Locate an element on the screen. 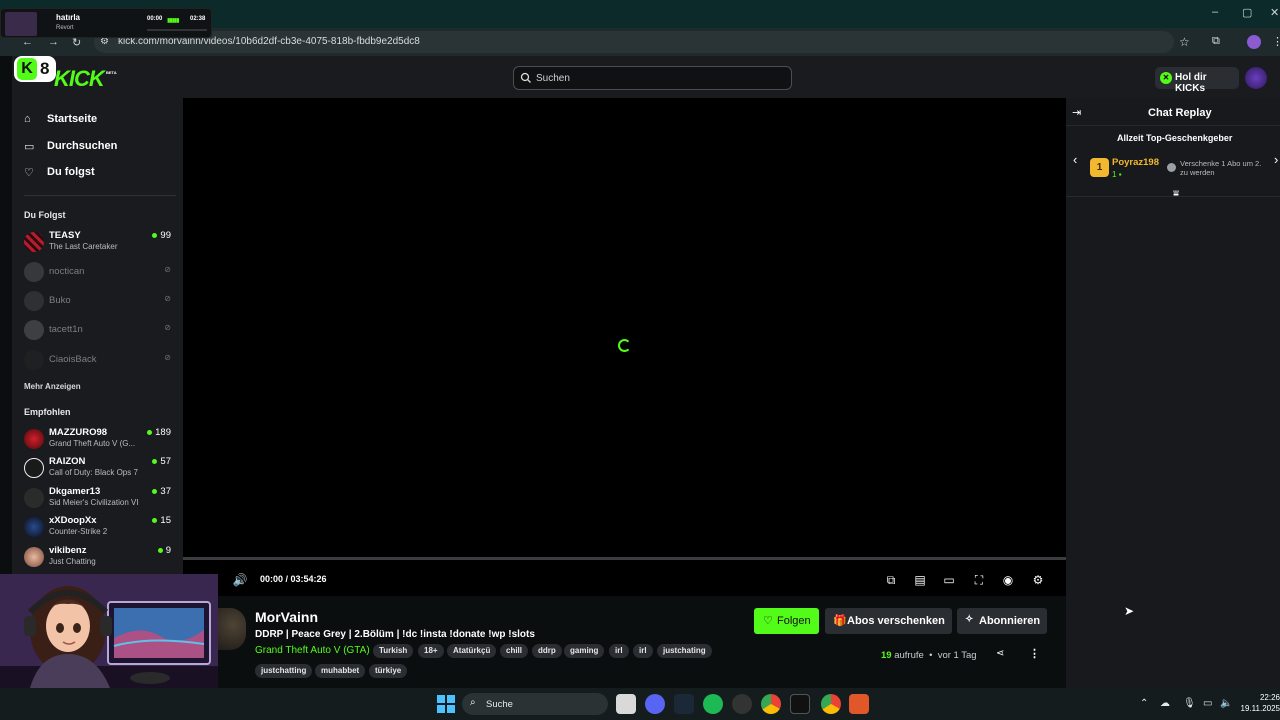 The image size is (1280, 720). gift-subs-button: 🎁 Abos verschenken is located at coordinates (888, 621).